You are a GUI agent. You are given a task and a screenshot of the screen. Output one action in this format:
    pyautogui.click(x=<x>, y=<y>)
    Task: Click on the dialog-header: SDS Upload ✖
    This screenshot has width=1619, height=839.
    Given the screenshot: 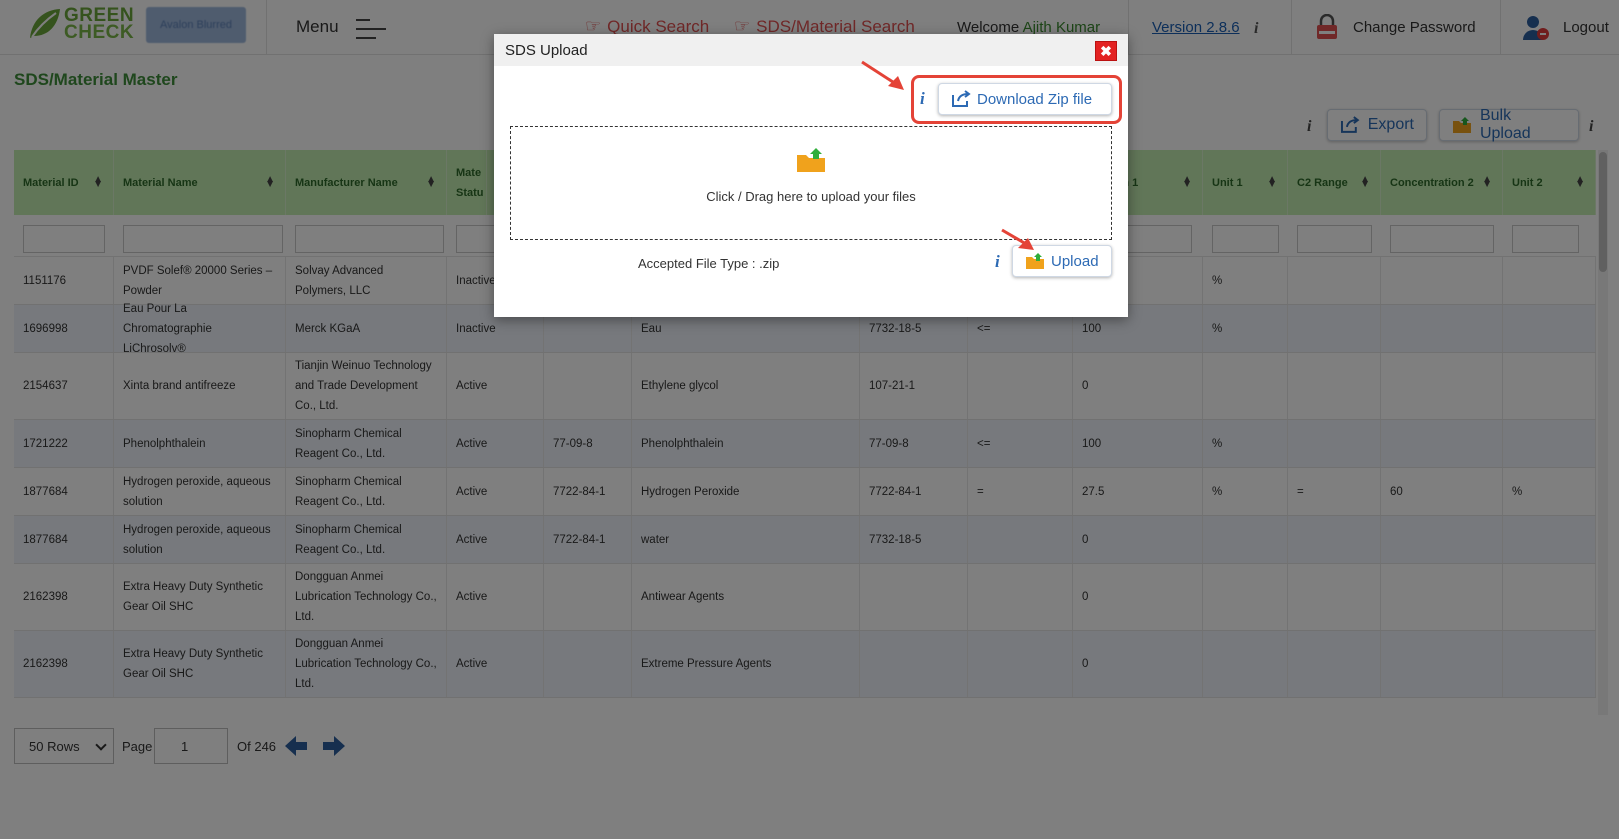 What is the action you would take?
    pyautogui.click(x=811, y=50)
    